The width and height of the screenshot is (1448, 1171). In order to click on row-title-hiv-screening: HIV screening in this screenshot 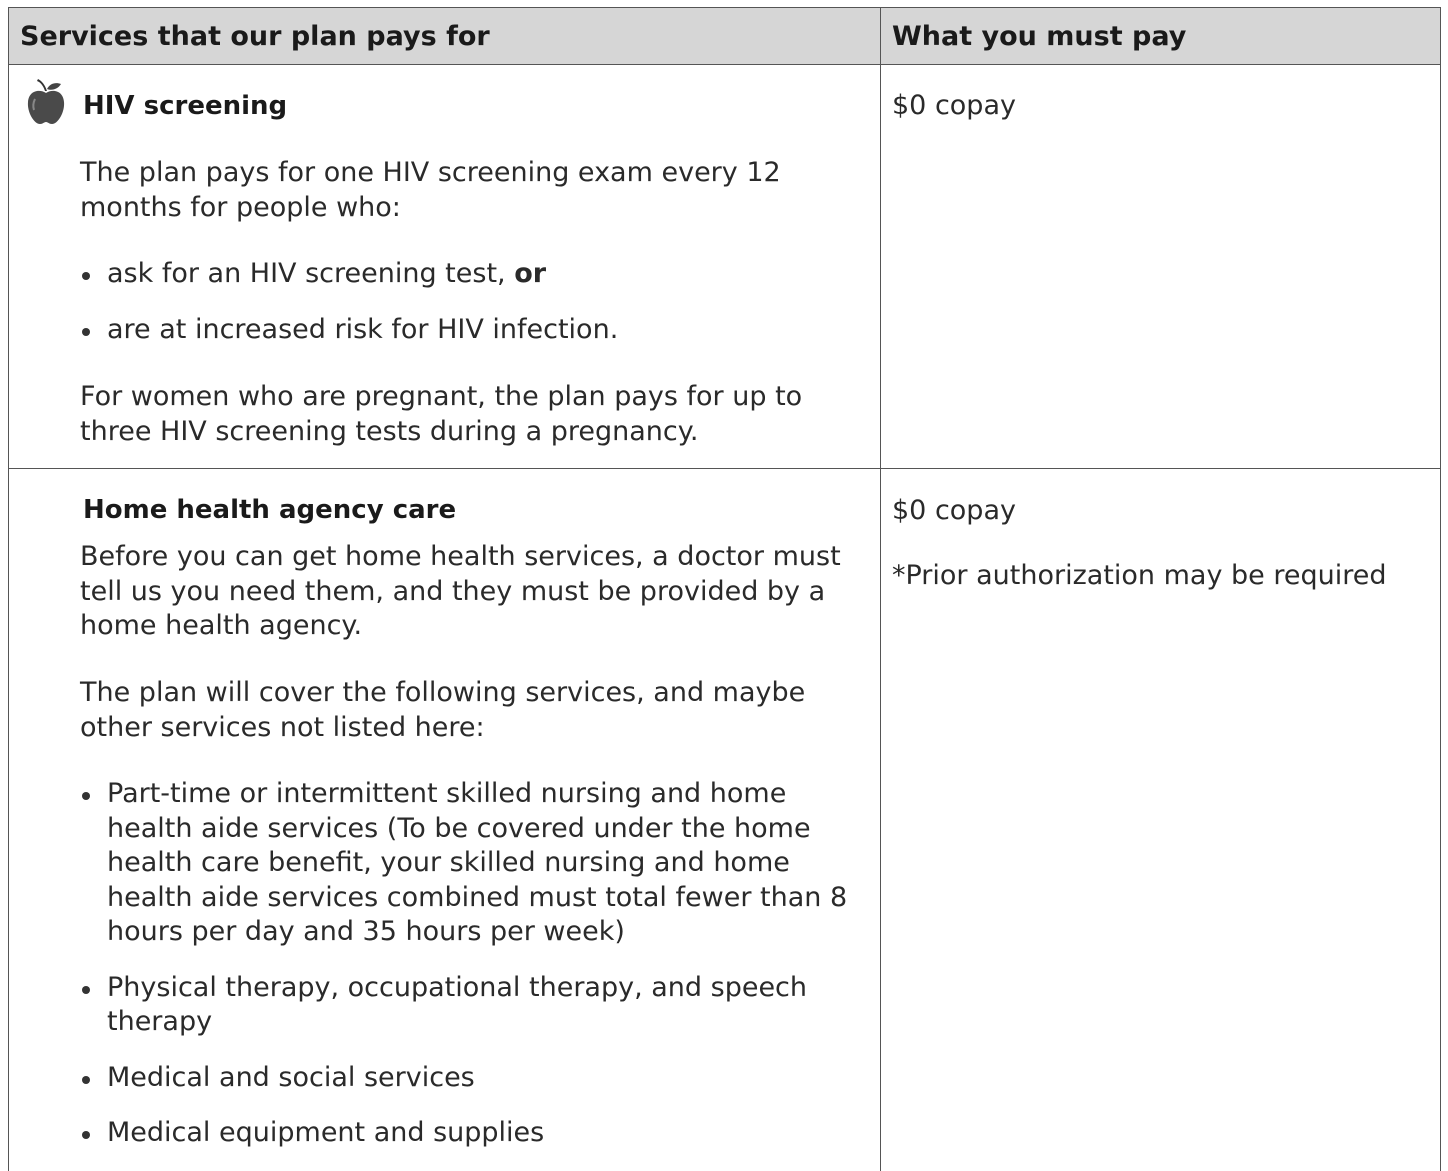, I will do `click(185, 106)`.